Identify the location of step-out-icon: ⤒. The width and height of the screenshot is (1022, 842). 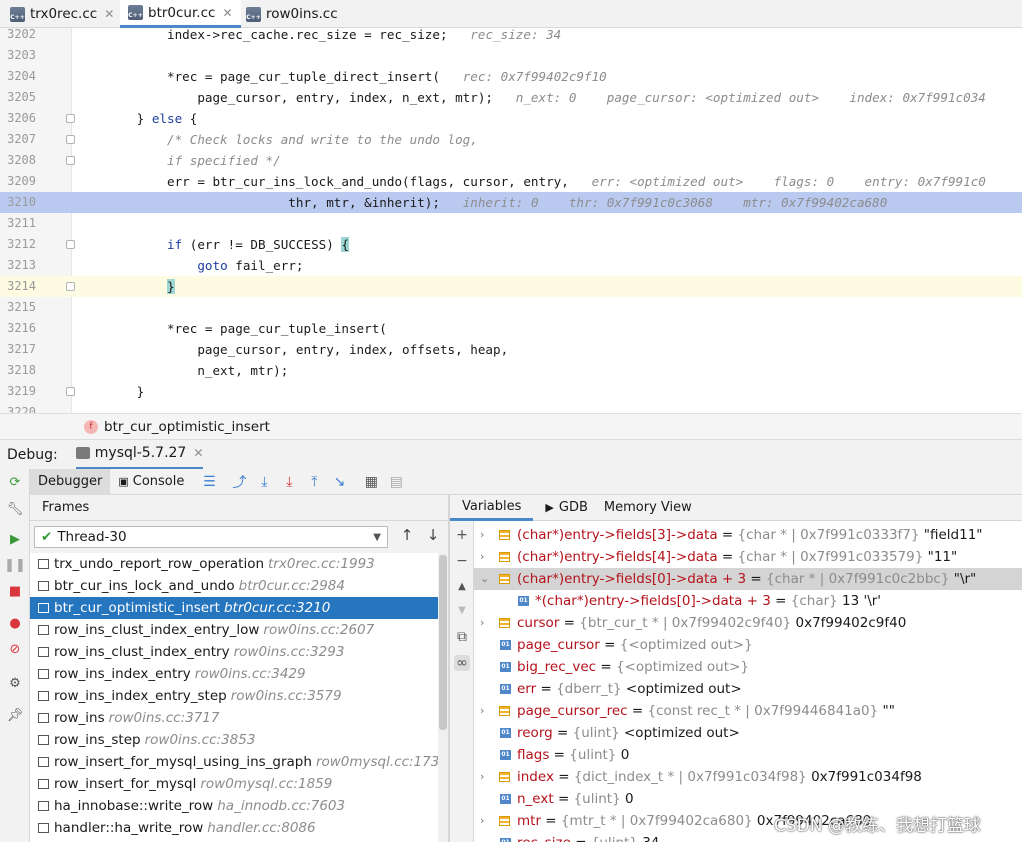
(314, 482).